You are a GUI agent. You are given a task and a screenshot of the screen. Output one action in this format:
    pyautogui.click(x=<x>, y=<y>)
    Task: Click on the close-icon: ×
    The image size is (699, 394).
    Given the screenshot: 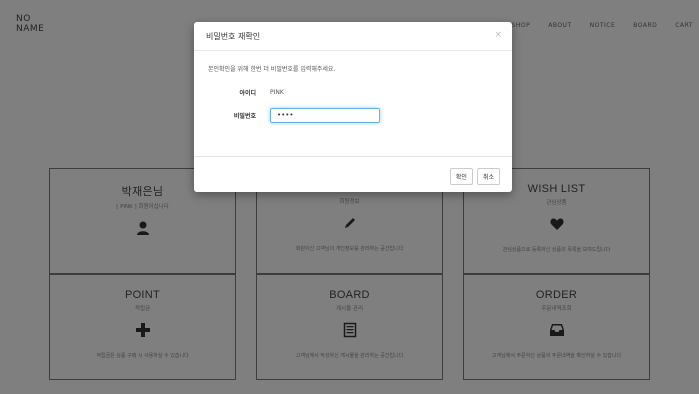 What is the action you would take?
    pyautogui.click(x=498, y=35)
    